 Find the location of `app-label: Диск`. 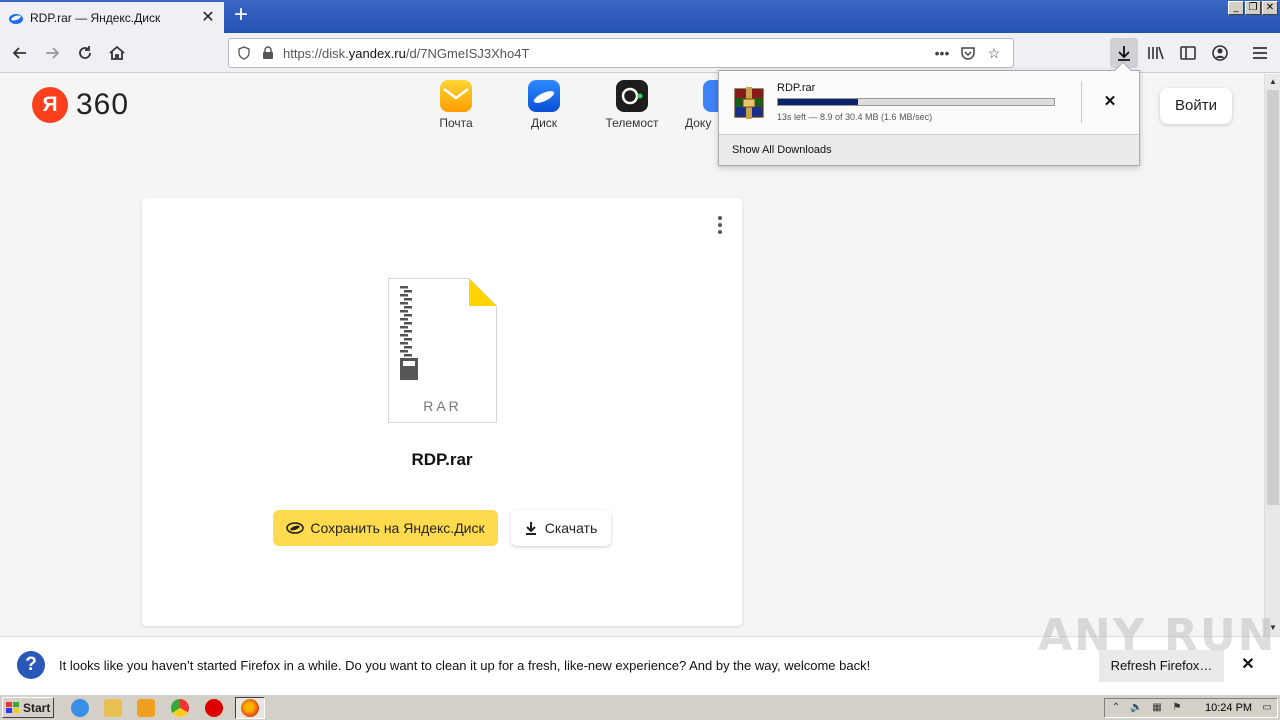

app-label: Диск is located at coordinates (544, 123).